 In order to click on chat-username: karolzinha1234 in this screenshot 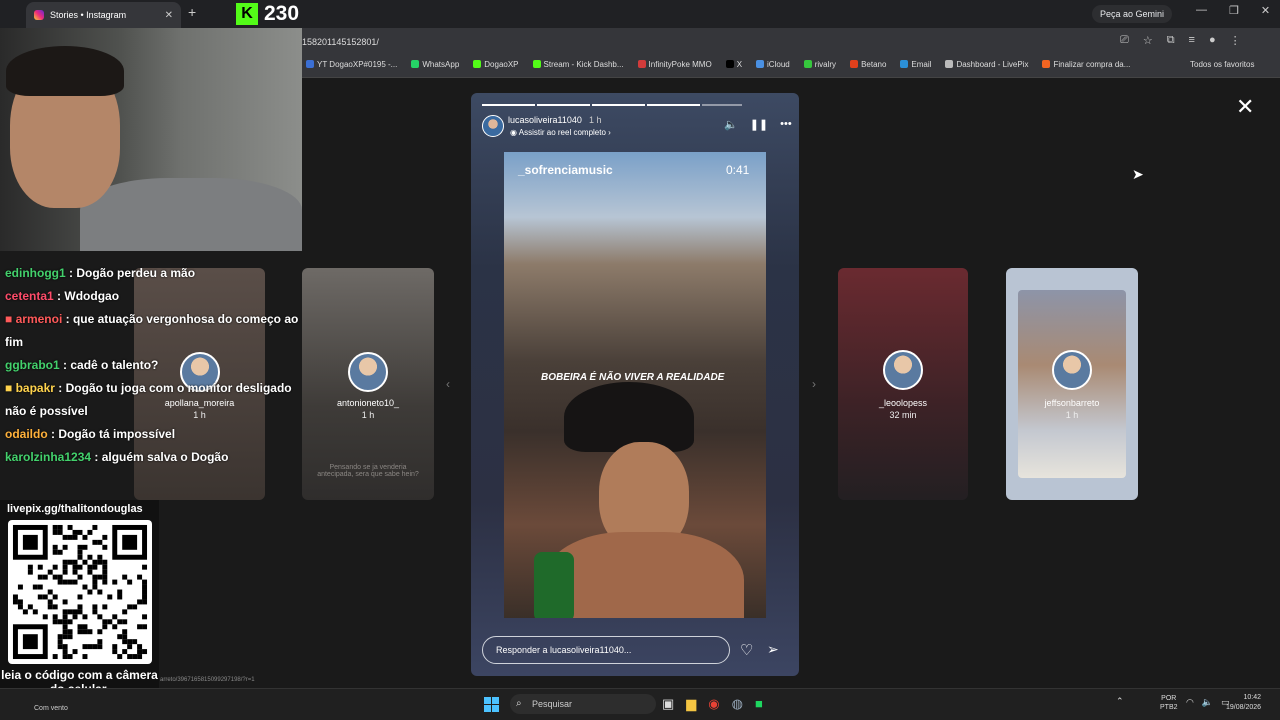, I will do `click(48, 457)`.